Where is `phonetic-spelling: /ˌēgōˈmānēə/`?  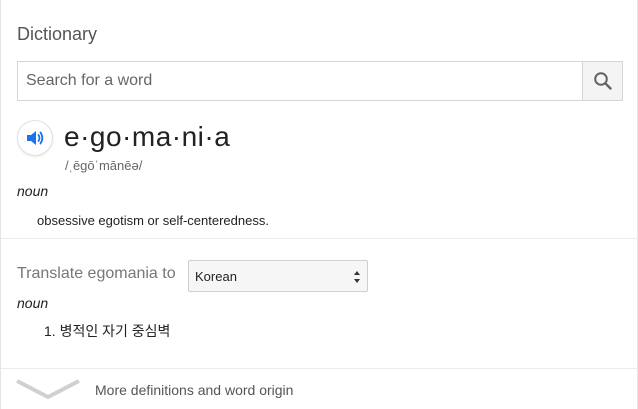
phonetic-spelling: /ˌēgōˈmānēə/ is located at coordinates (104, 165).